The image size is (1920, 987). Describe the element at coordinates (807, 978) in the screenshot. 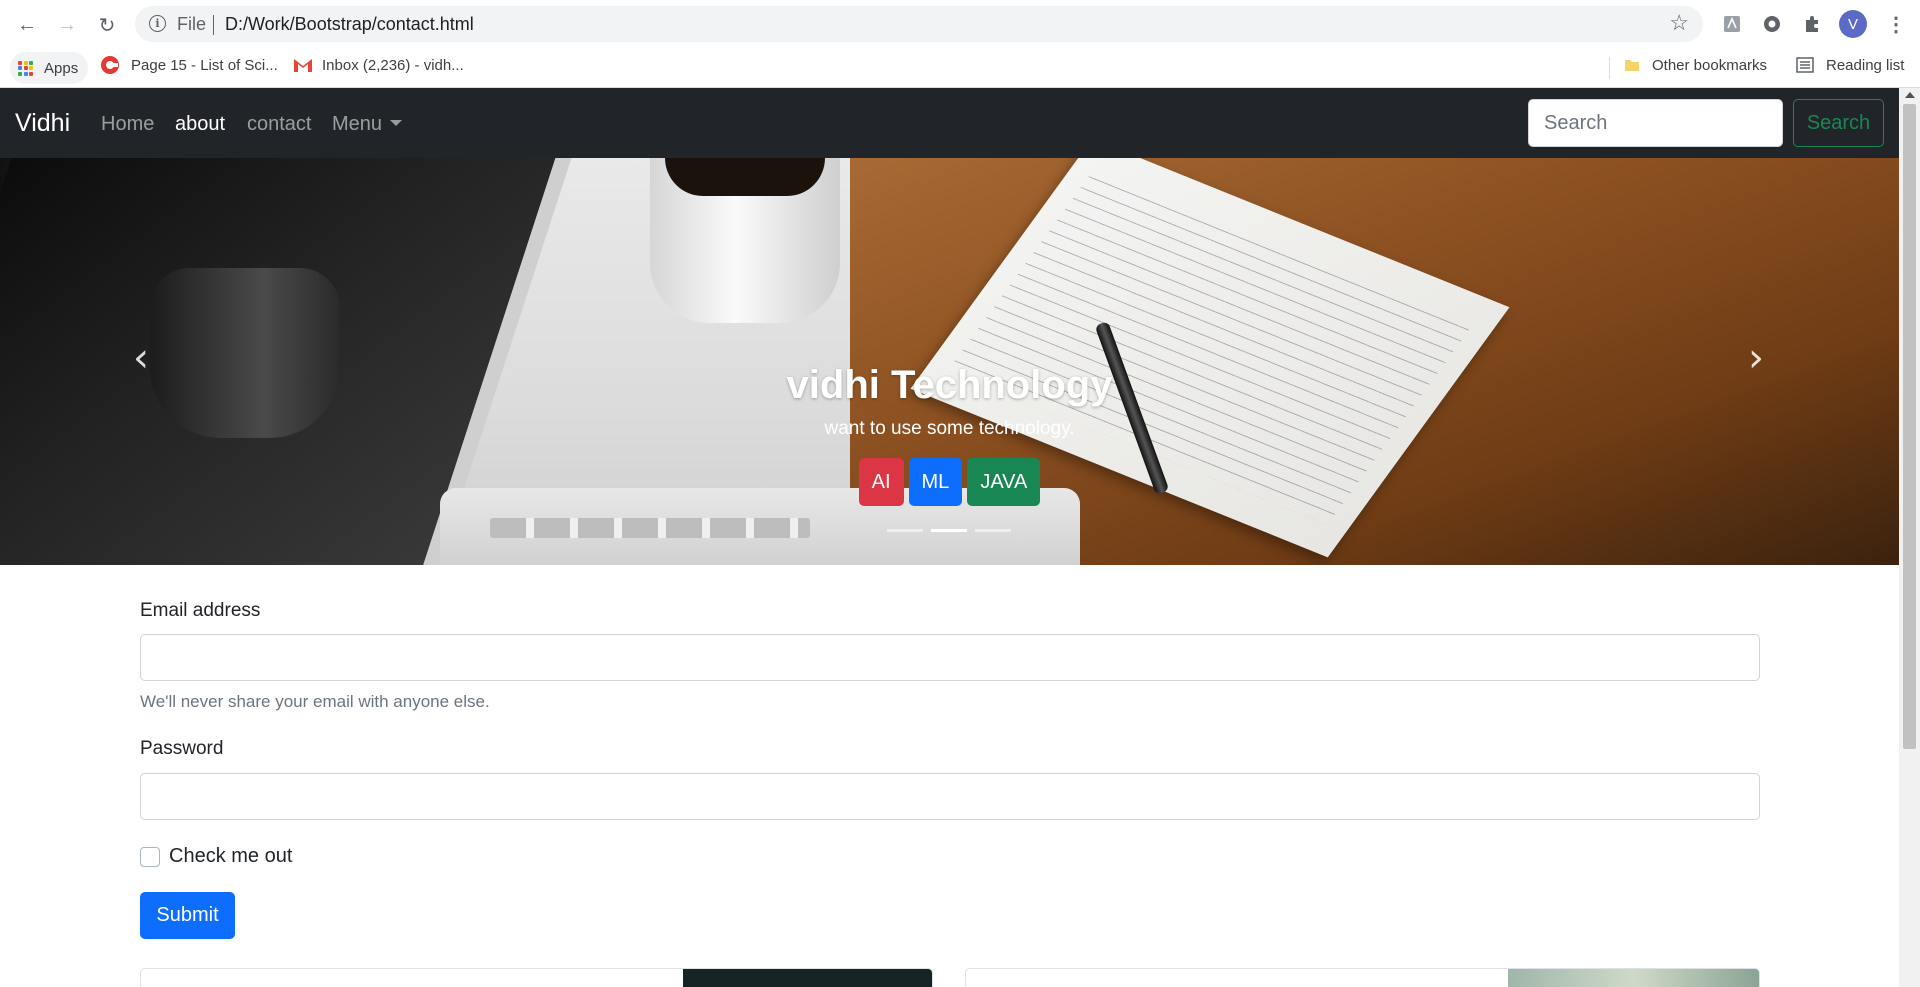

I see `card-left-image` at that location.